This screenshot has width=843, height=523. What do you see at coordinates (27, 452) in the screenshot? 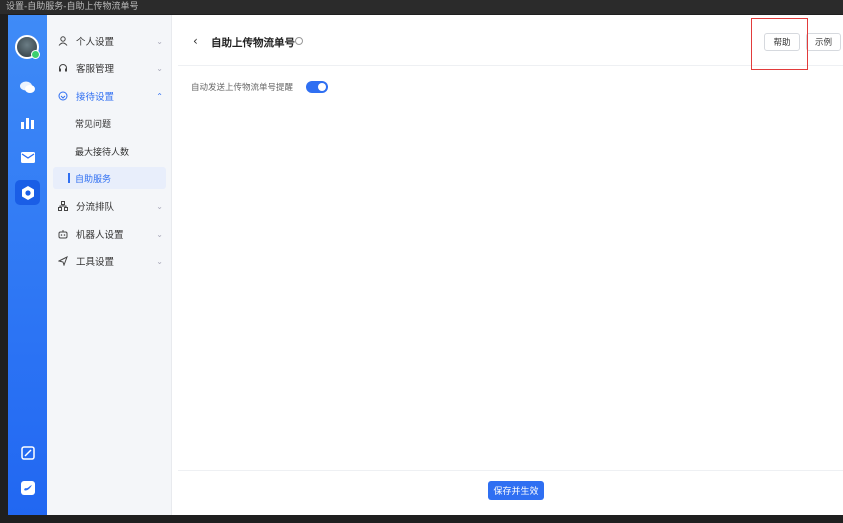
I see `edit-note-icon` at bounding box center [27, 452].